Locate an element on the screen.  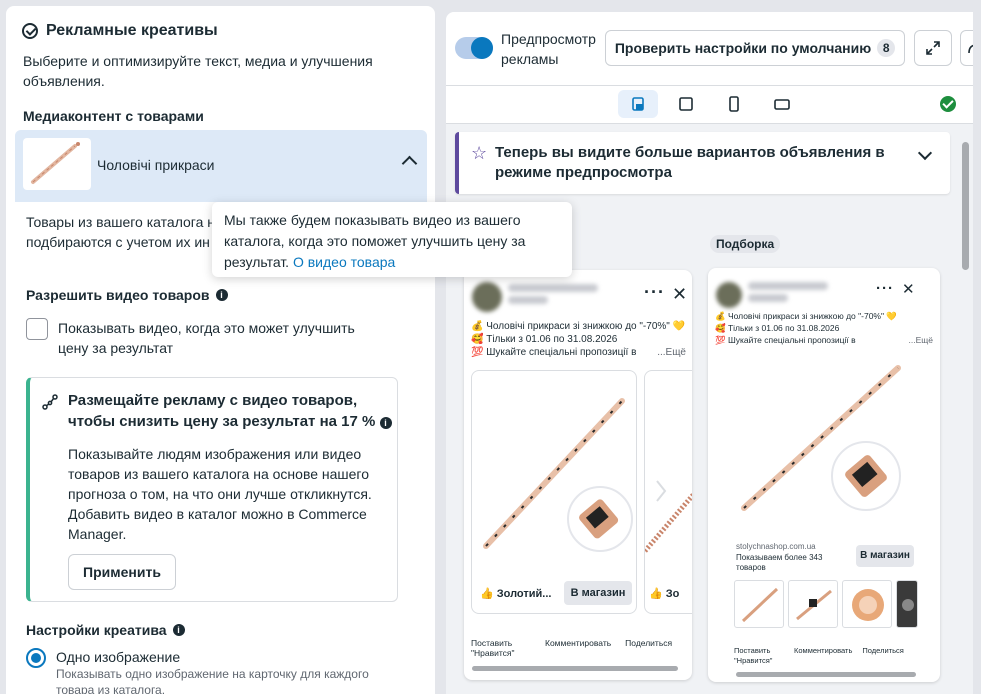
preview-label: Предпросмотр рекламы is located at coordinates (548, 49).